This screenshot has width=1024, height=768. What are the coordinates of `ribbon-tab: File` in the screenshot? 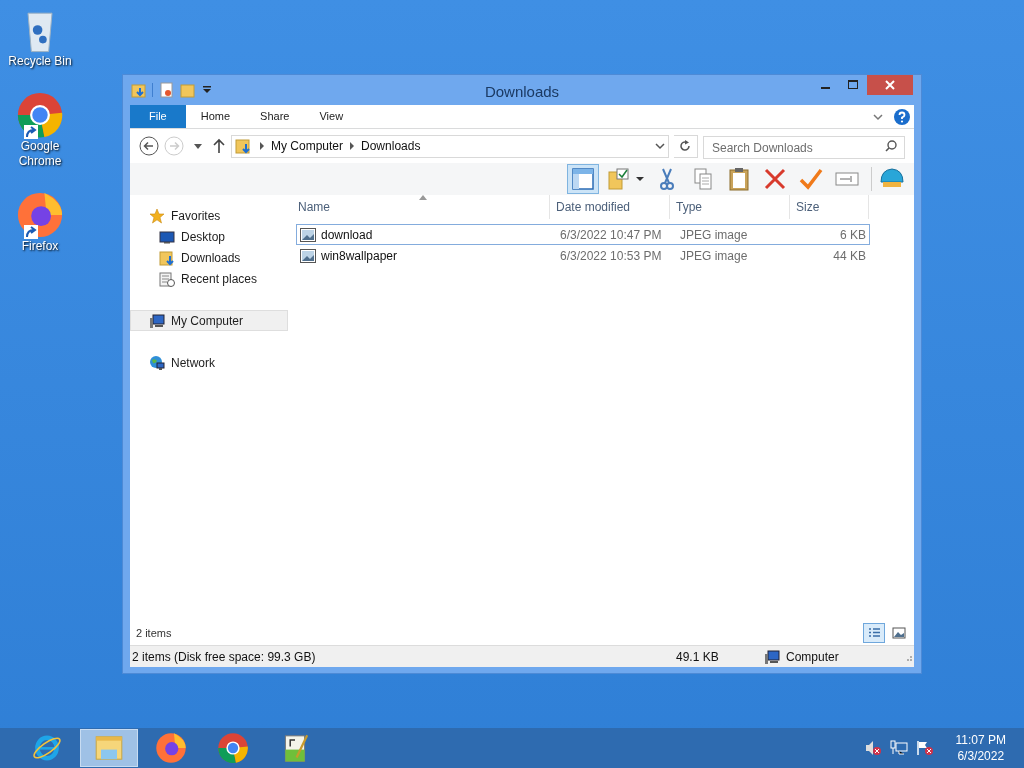 It's located at (158, 116).